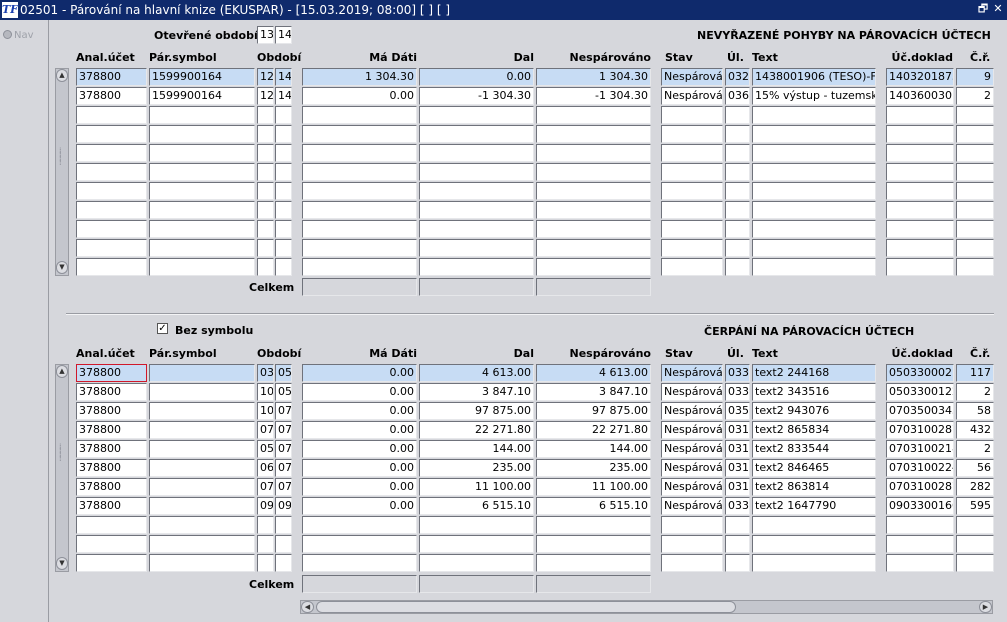 This screenshot has height=622, width=1007. What do you see at coordinates (283, 411) in the screenshot?
I see `cell-obdobi-to: 07` at bounding box center [283, 411].